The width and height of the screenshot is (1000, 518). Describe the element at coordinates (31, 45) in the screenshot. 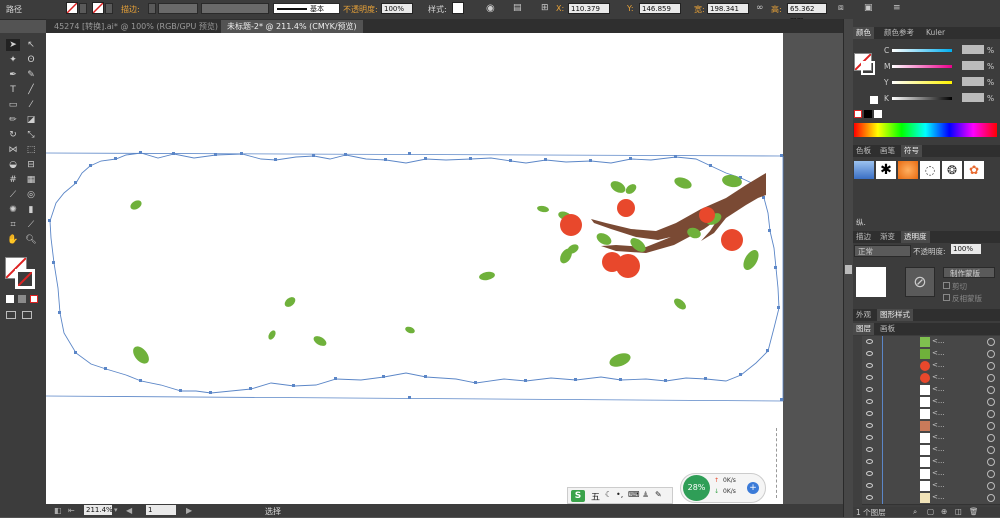

I see `direct-selection-tool-icon: ↖` at that location.